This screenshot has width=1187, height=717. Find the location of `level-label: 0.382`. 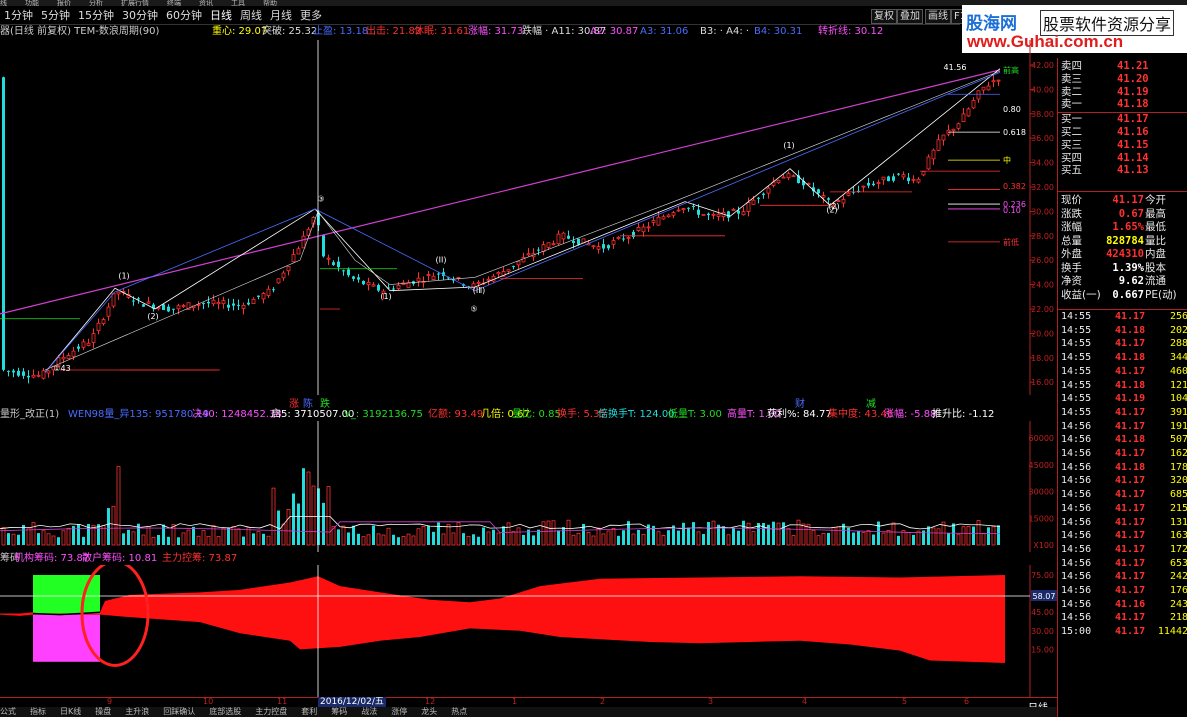

level-label: 0.382 is located at coordinates (1014, 186).